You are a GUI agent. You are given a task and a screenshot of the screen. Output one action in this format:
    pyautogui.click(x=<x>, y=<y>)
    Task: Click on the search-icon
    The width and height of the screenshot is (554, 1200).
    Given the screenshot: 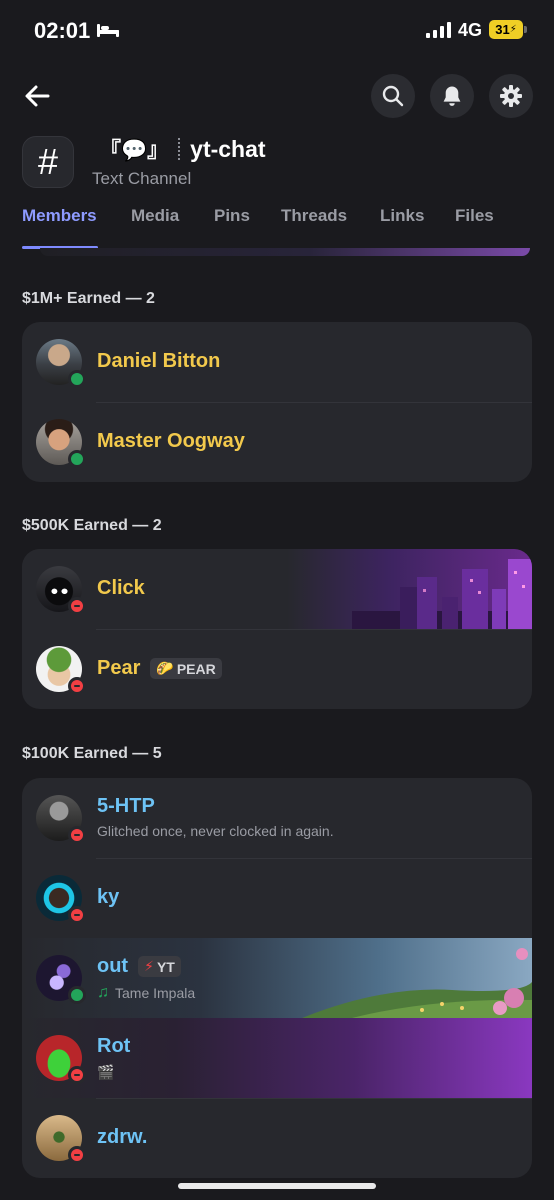 What is the action you would take?
    pyautogui.click(x=393, y=96)
    